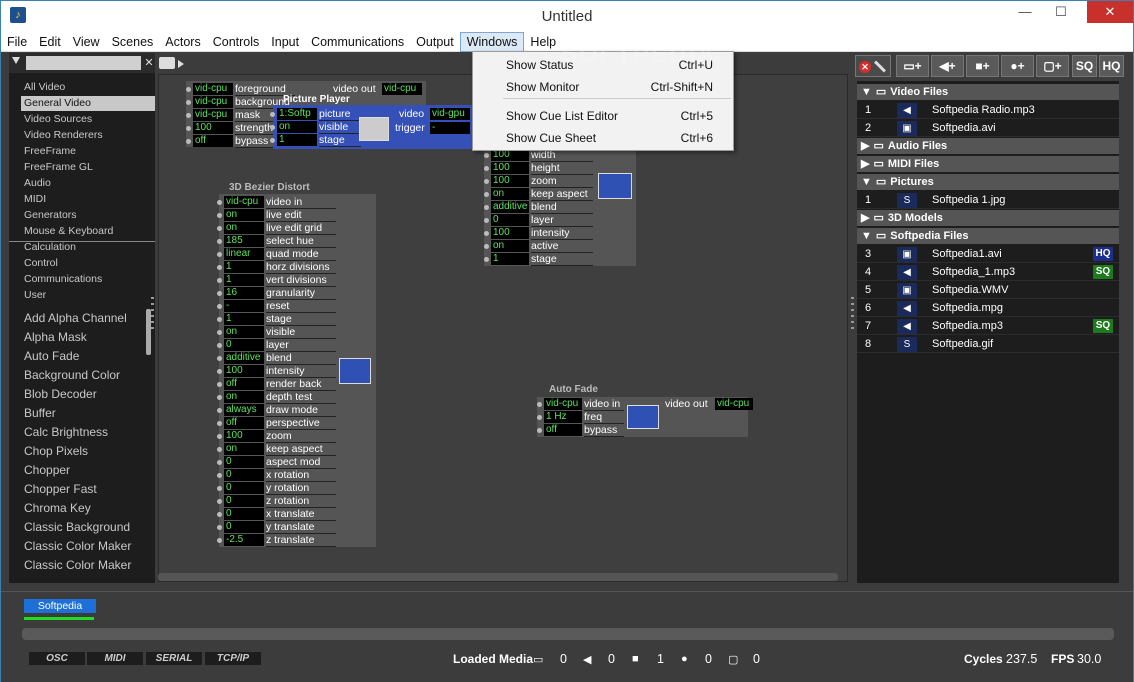 The width and height of the screenshot is (1134, 682). What do you see at coordinates (83, 432) in the screenshot?
I see `actor-list-item: Calc Brightness` at bounding box center [83, 432].